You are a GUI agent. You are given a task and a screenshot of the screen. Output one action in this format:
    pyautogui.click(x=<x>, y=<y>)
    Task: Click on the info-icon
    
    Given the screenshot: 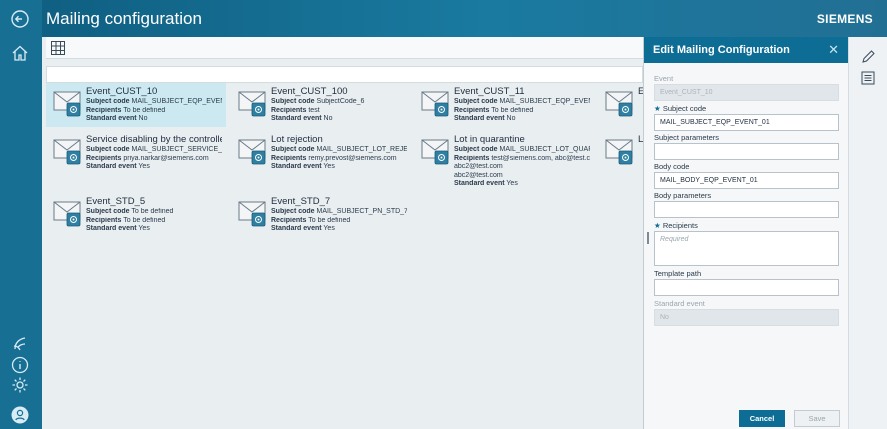 What is the action you would take?
    pyautogui.click(x=20, y=365)
    